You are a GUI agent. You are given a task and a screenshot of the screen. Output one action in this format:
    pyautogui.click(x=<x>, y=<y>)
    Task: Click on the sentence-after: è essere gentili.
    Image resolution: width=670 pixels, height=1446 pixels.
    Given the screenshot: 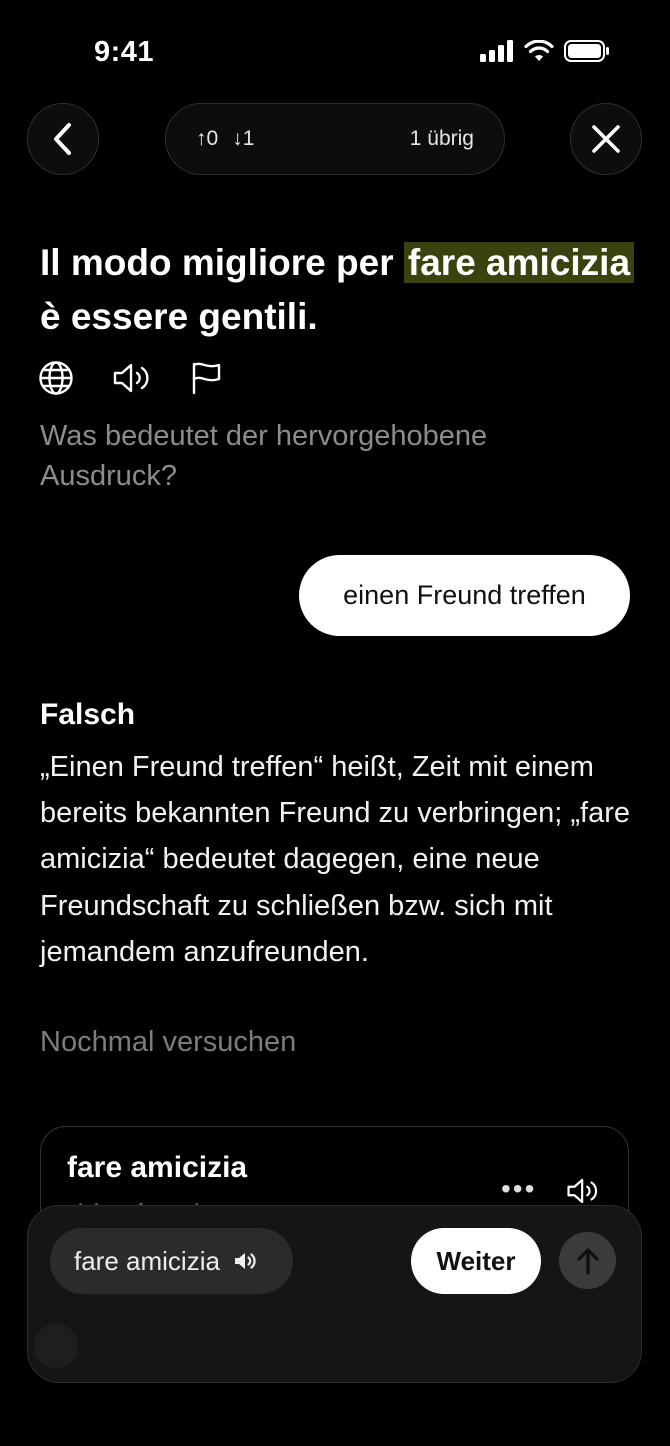 What is the action you would take?
    pyautogui.click(x=179, y=316)
    